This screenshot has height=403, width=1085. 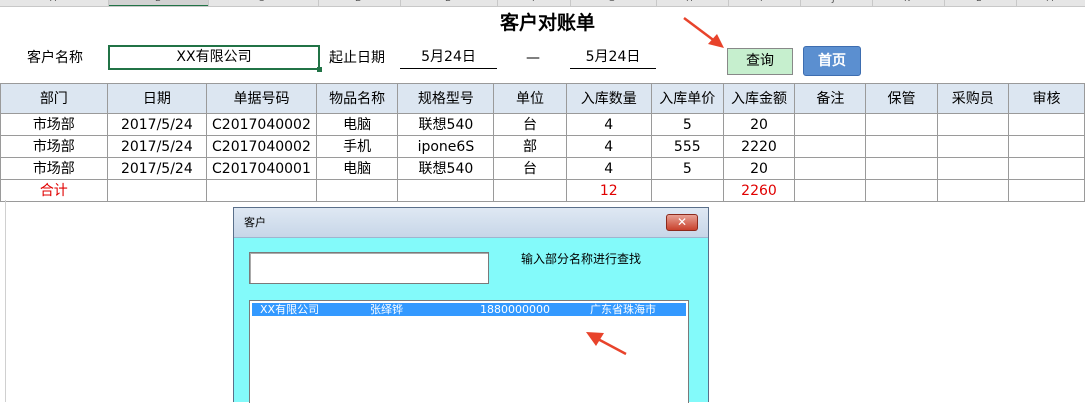 I want to click on table-cell: 手机, so click(x=357, y=146).